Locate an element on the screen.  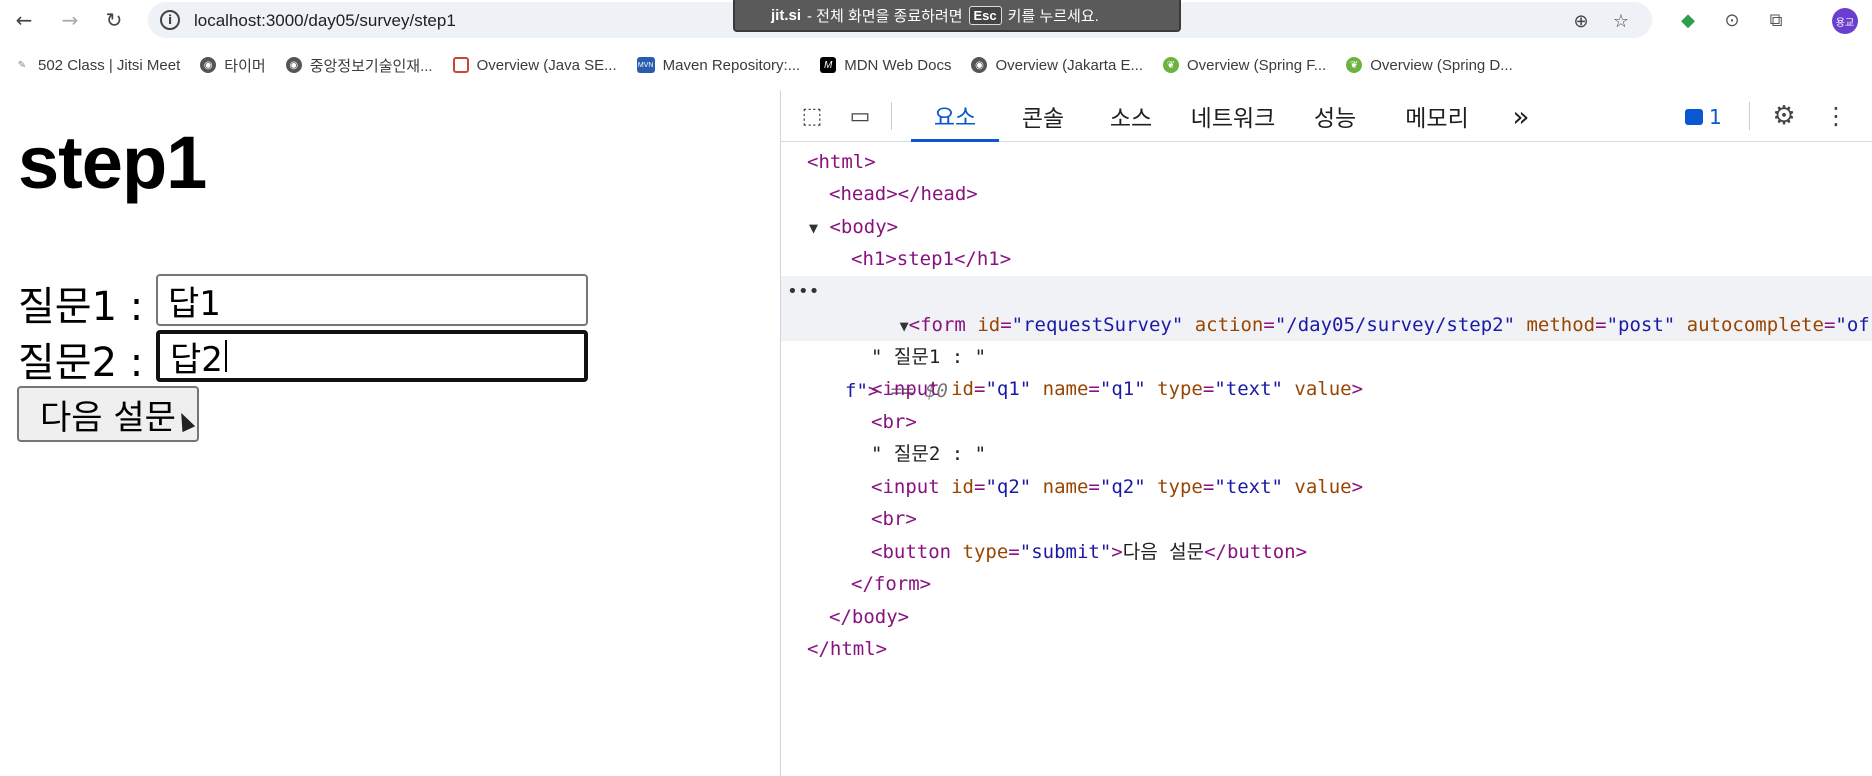
dom-node: </form> is located at coordinates (1326, 584).